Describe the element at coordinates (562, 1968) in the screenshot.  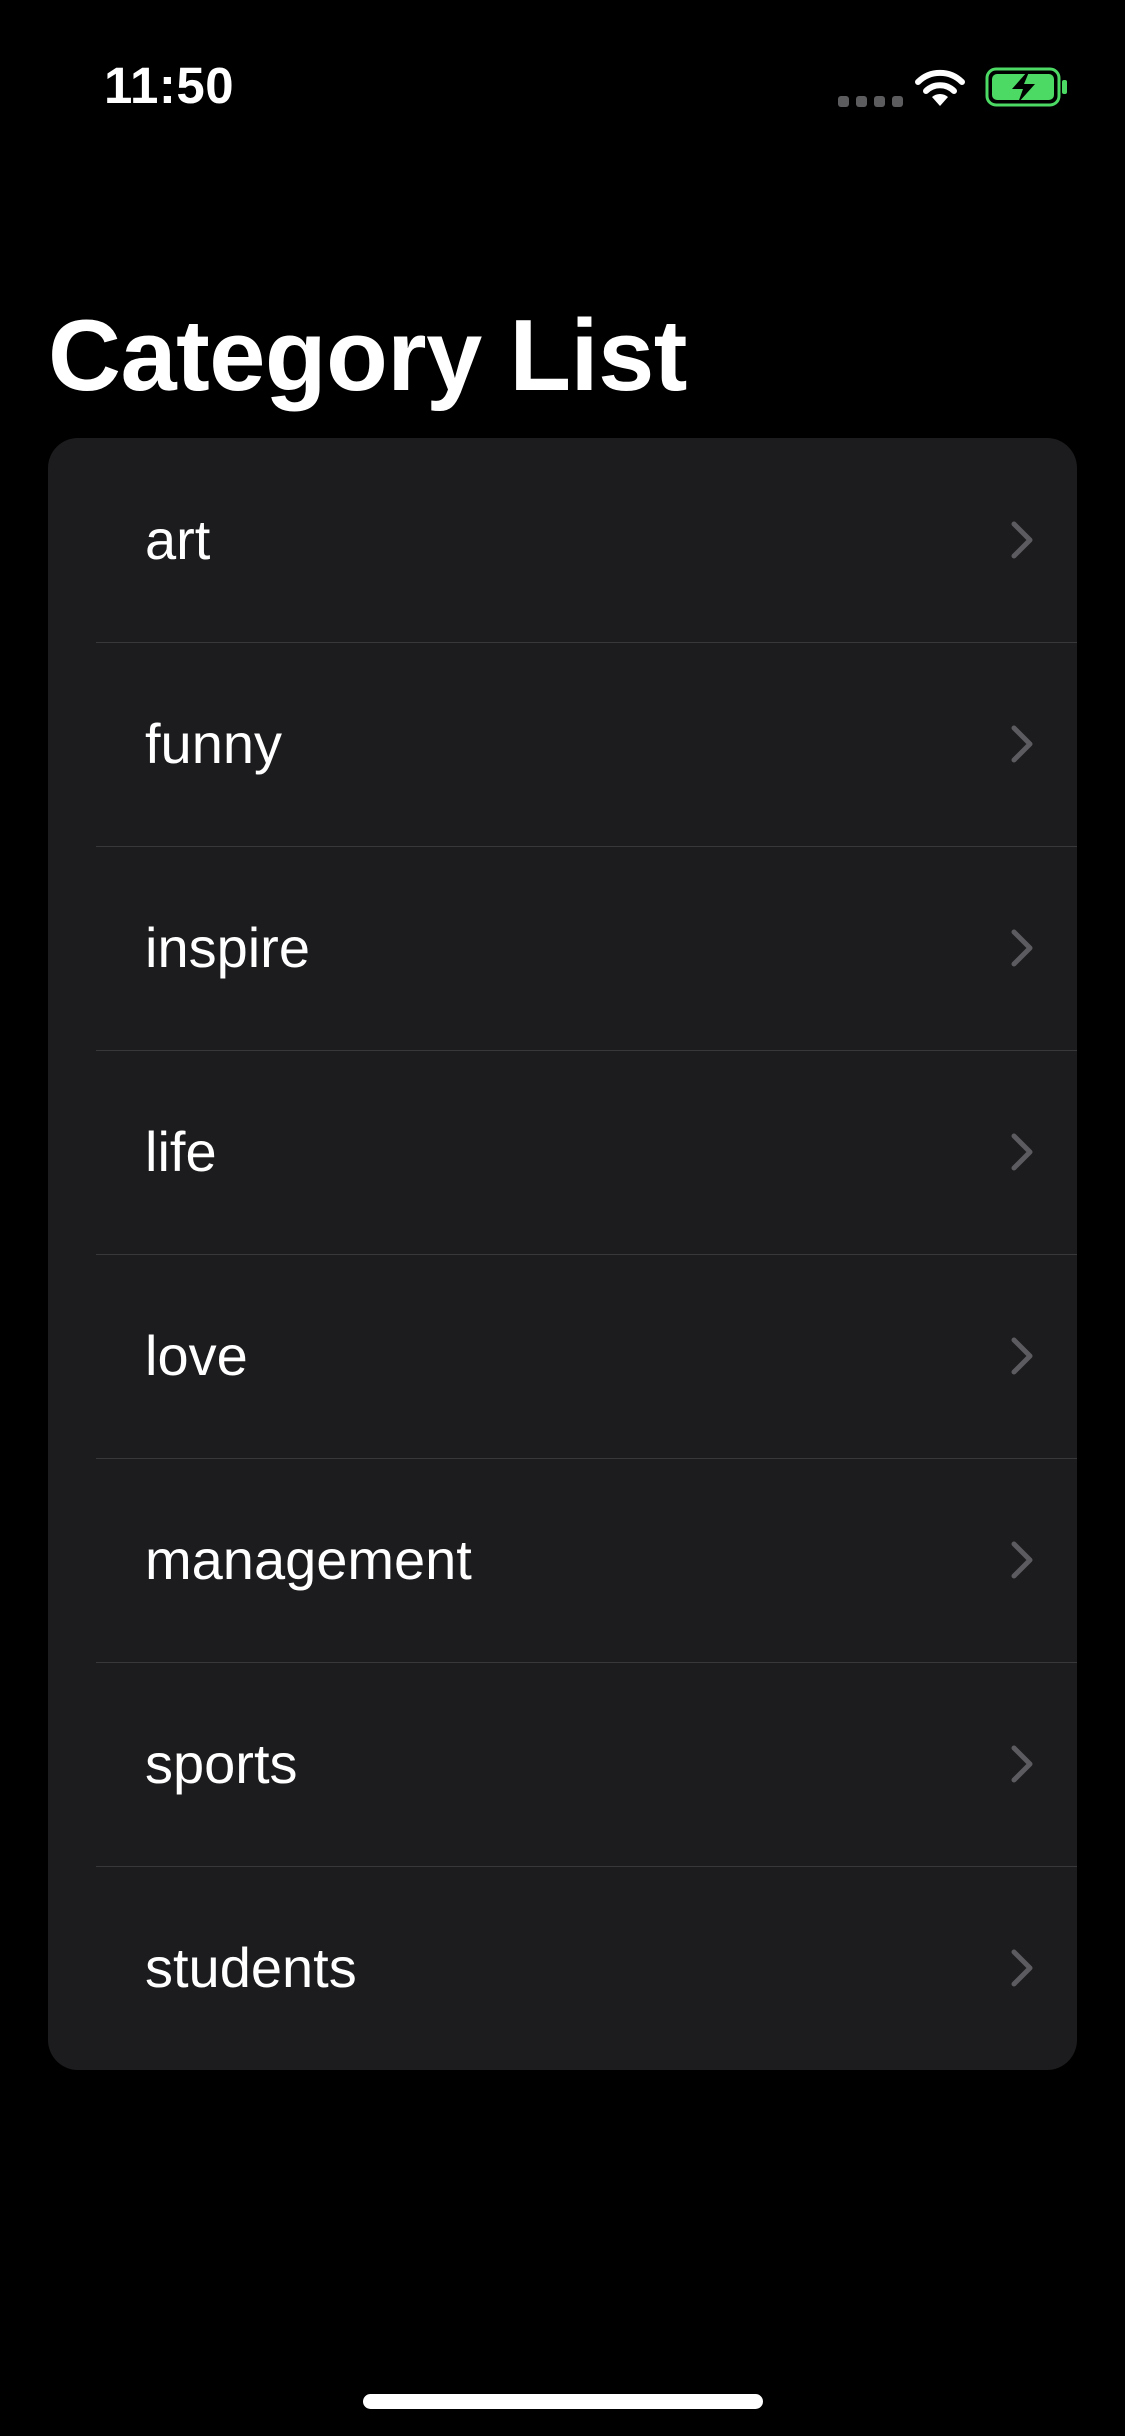
I see `list-item-students: students` at that location.